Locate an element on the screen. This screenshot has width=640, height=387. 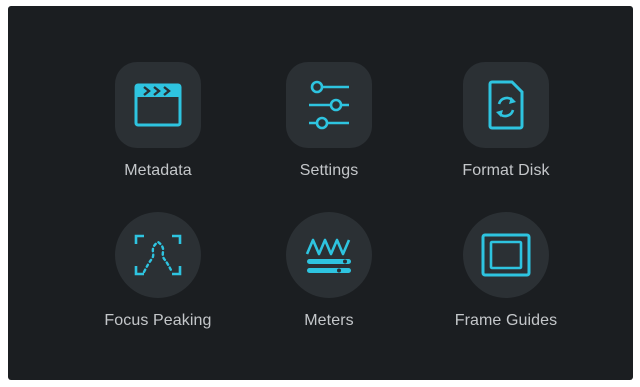
meters-label: Meters is located at coordinates (329, 320).